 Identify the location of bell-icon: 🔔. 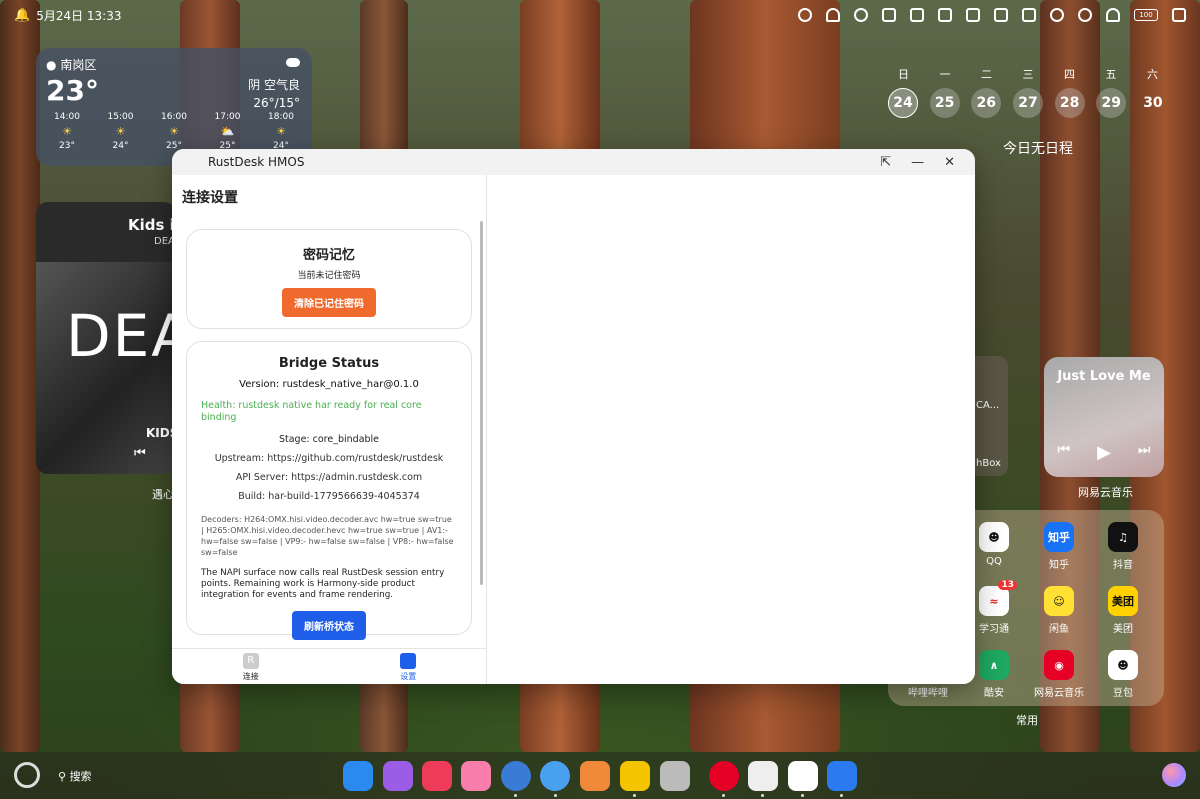
(22, 15).